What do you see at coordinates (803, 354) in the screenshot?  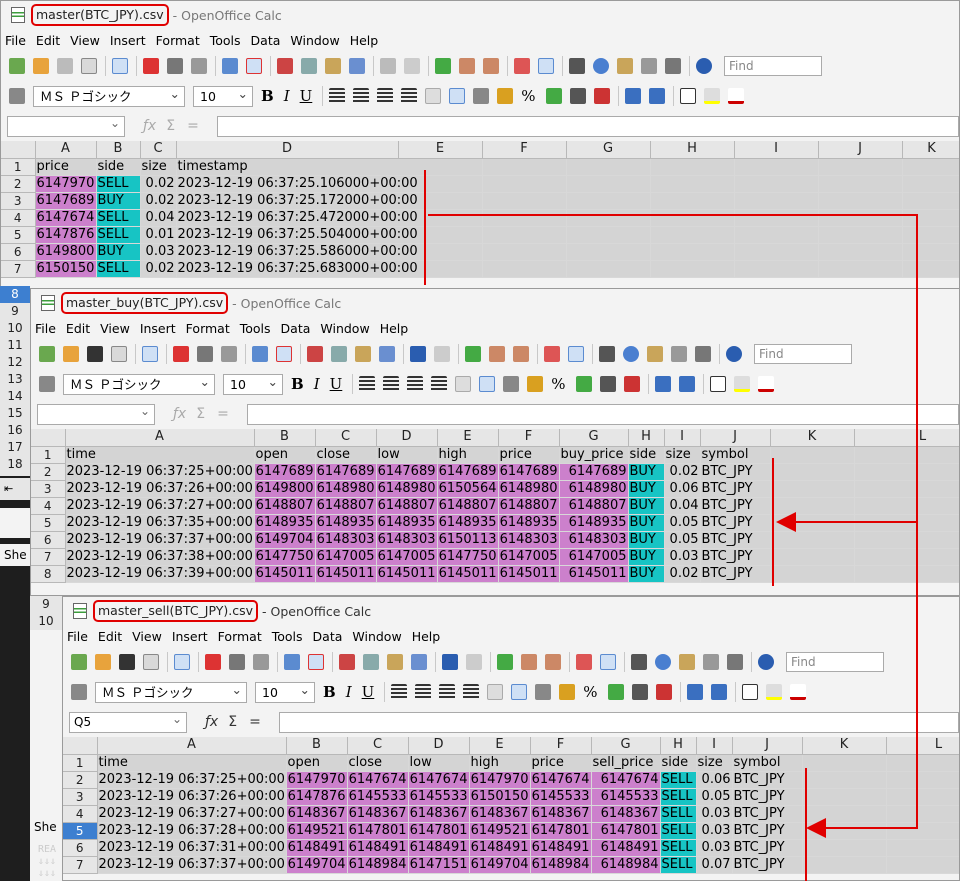 I see `find-input: Find` at bounding box center [803, 354].